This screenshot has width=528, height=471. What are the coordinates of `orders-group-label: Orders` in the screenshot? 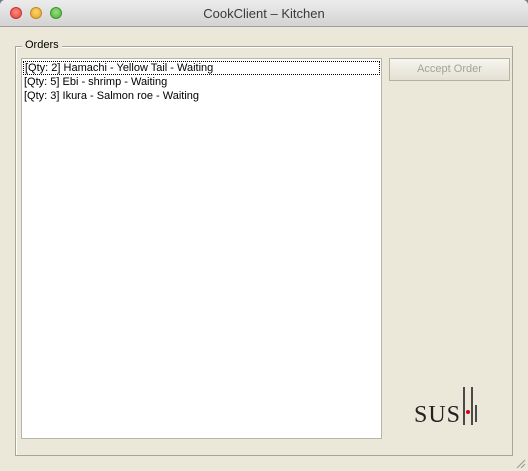 It's located at (42, 45).